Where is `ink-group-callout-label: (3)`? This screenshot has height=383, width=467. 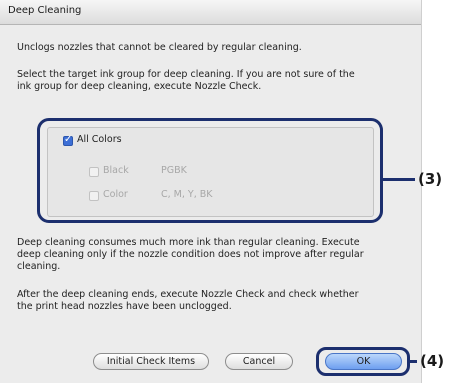 ink-group-callout-label: (3) is located at coordinates (430, 179).